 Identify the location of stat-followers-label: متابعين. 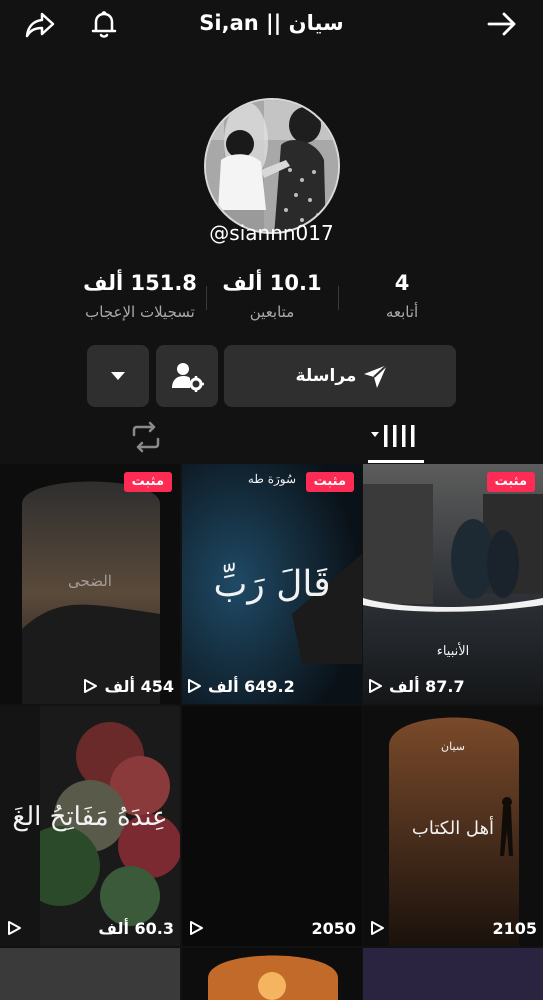
(272, 312).